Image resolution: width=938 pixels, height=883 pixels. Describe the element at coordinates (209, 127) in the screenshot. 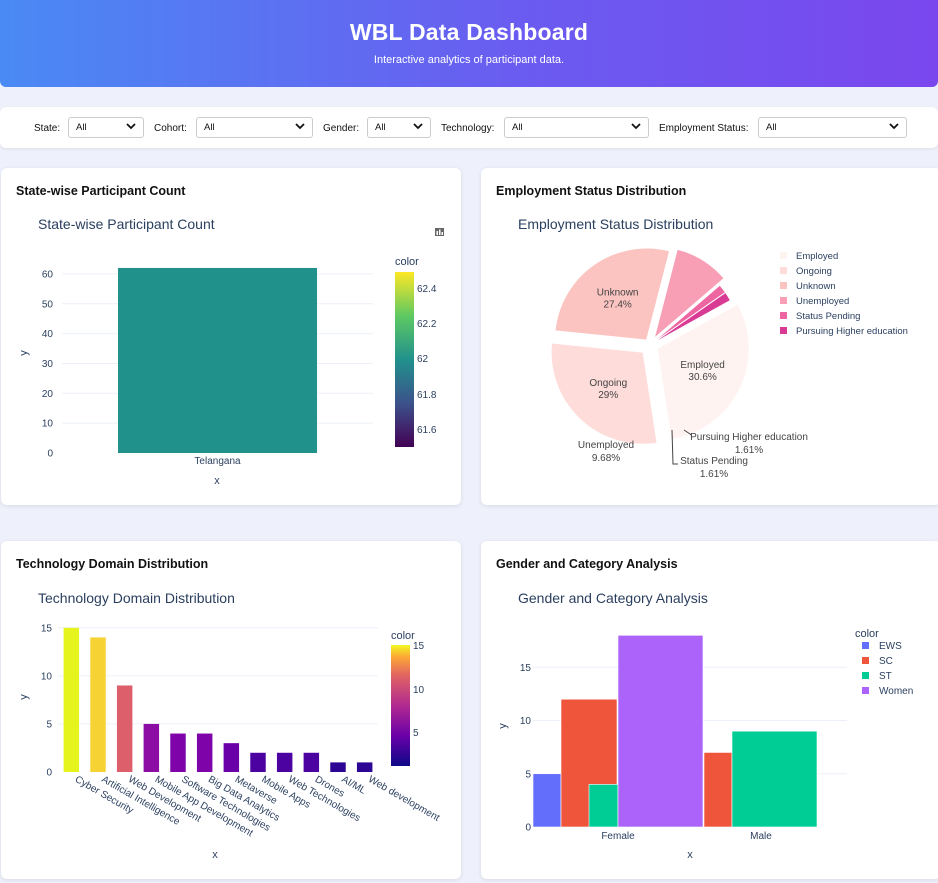

I see `cohort-filter-value: All` at that location.